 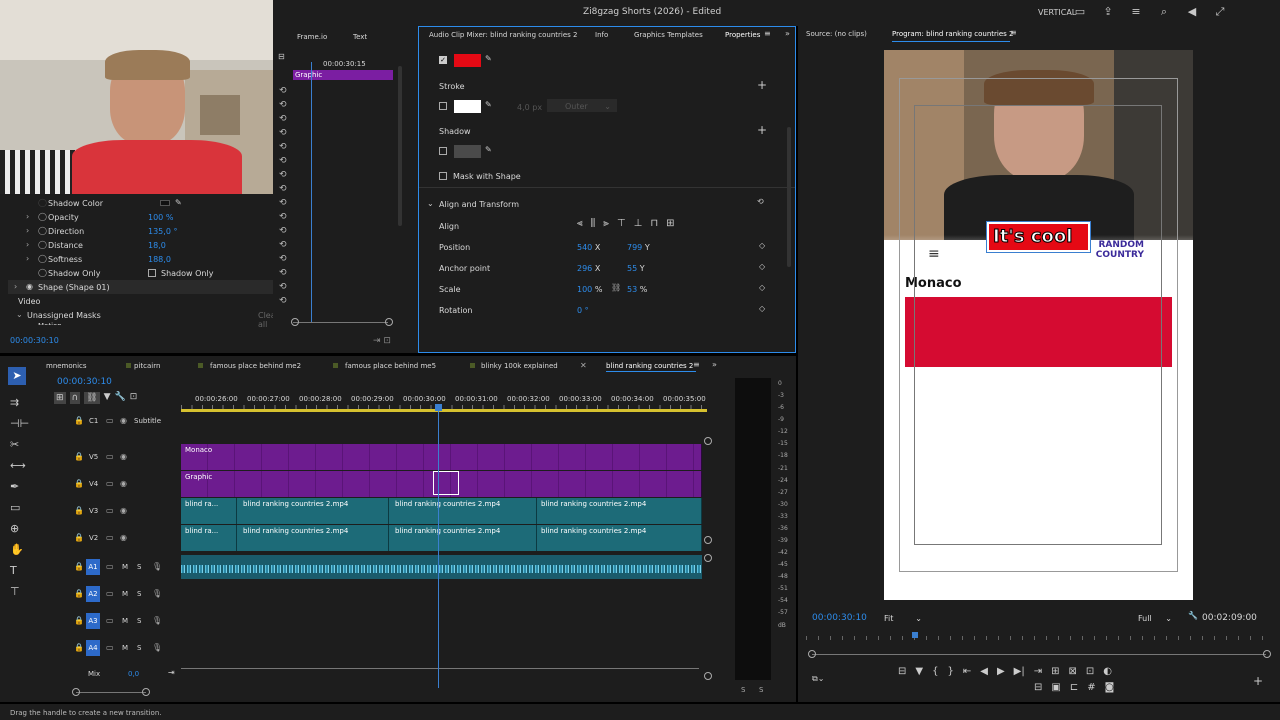 What do you see at coordinates (463, 538) in the screenshot?
I see `clip-v2-3: blind ranking countries 2.mp4` at bounding box center [463, 538].